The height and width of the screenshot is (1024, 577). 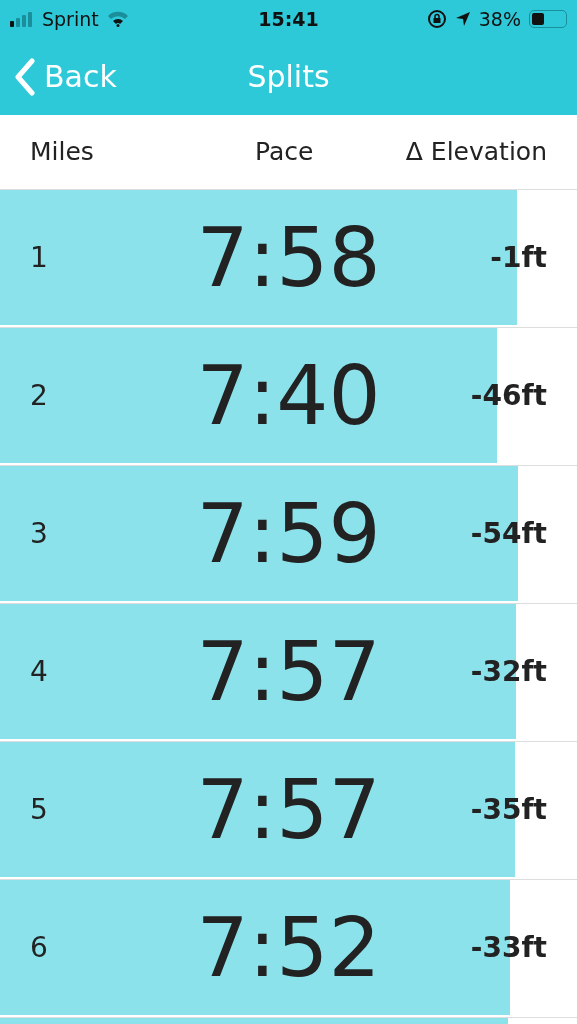 I want to click on battery-percent: 38%, so click(x=499, y=19).